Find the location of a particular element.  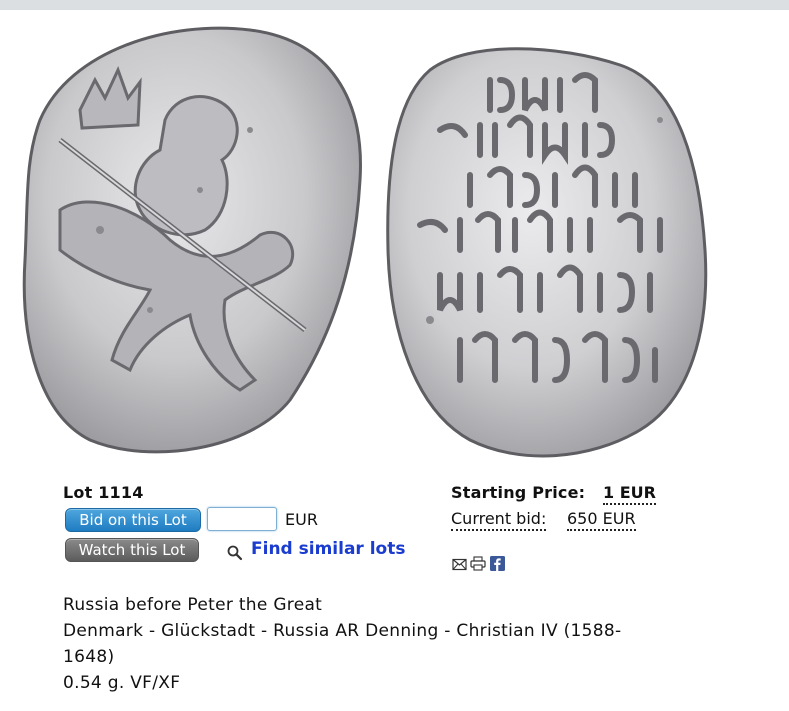

lot-category: Russia before Peter the Great is located at coordinates (193, 605).